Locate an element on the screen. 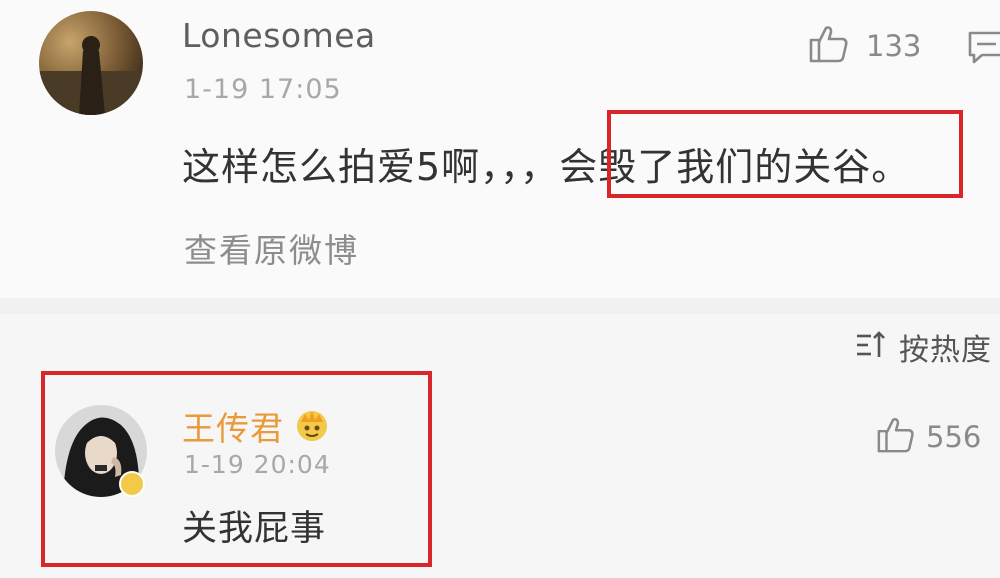 Image resolution: width=1000 pixels, height=578 pixels. sort-by-hot-button: 按热度 is located at coordinates (923, 347).